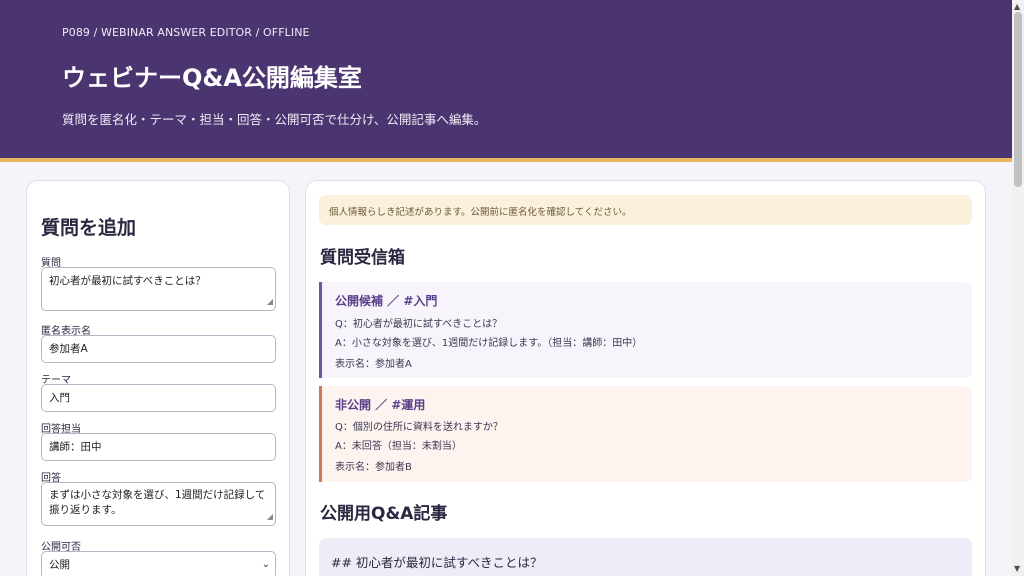 Image resolution: width=1024 pixels, height=576 pixels. I want to click on answer-value: まずは小さな対象を選び、1週間だけ記録して振り返ります。, so click(157, 502).